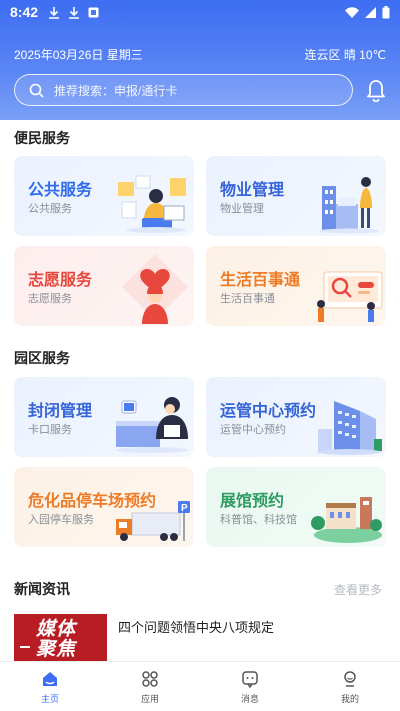  I want to click on card-closed-management: 封闭管理 卡口服务, so click(104, 417).